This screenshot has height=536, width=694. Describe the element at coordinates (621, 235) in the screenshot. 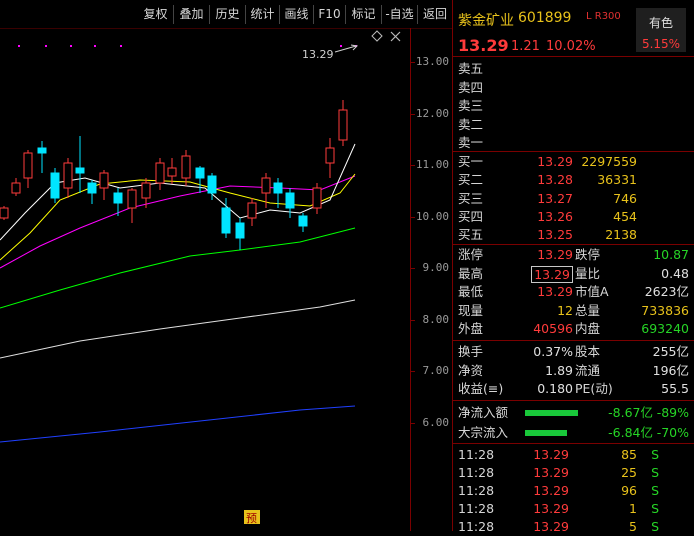

I see `bid-volume: 2138` at that location.